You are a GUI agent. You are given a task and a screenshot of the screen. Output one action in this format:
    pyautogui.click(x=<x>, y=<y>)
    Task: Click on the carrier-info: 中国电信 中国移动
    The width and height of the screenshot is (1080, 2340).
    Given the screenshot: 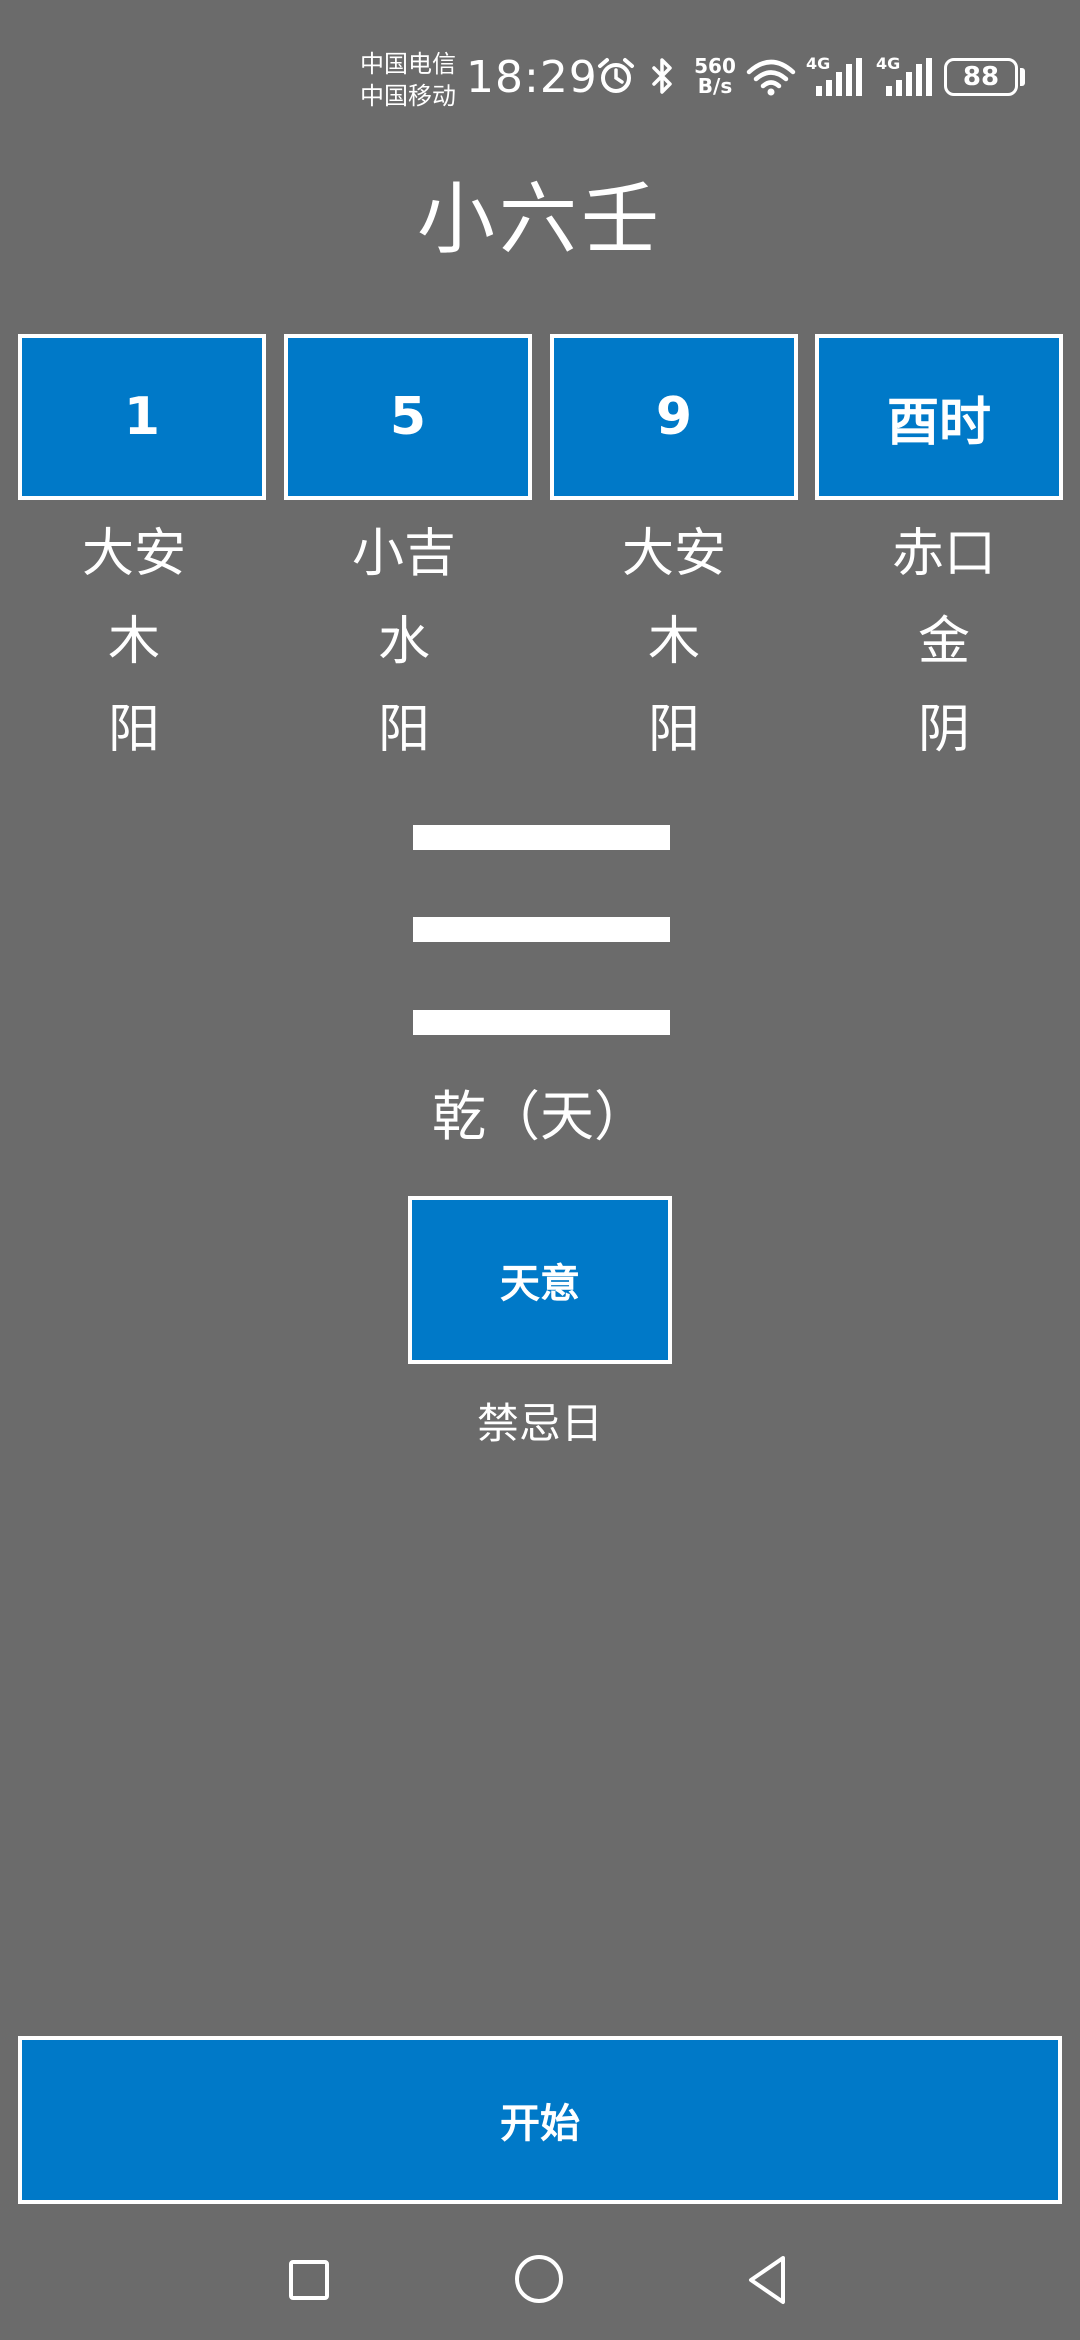 What is the action you would take?
    pyautogui.click(x=415, y=80)
    